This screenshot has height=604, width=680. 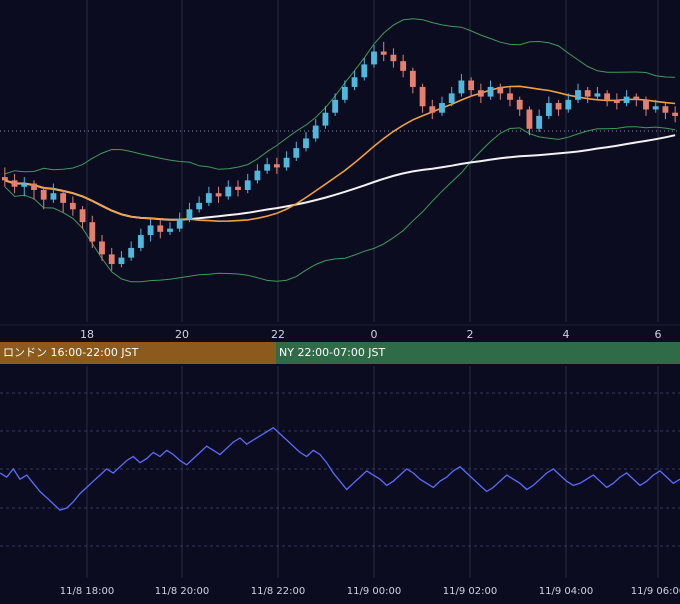 I want to click on price-x-tick-label: 0, so click(x=374, y=334).